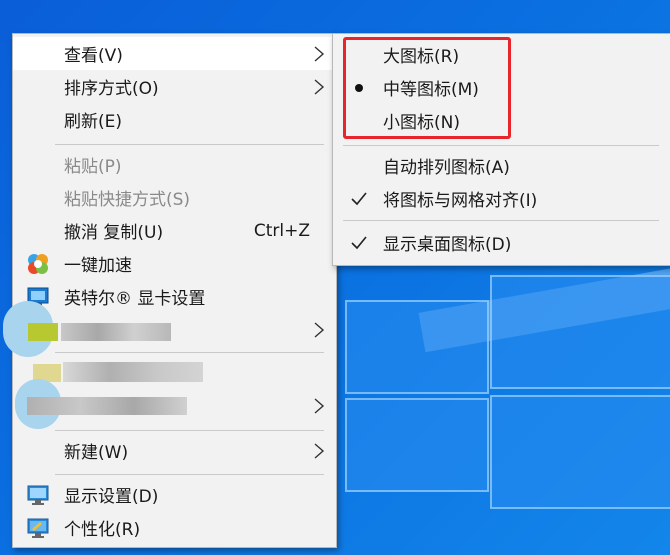 The height and width of the screenshot is (555, 670). I want to click on menu-item-undo: 撤消 复制(U) Ctrl+Z, so click(174, 230).